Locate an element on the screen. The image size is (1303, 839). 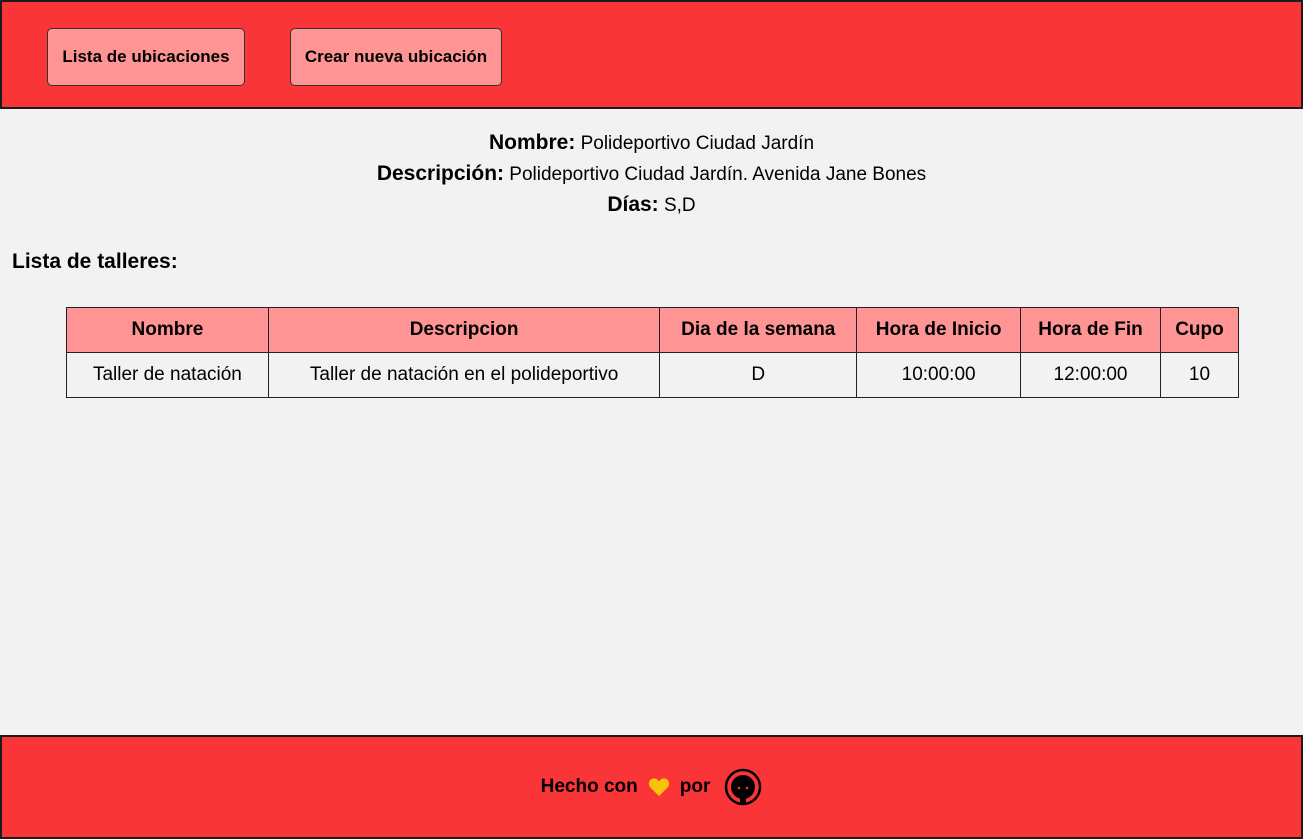
name-label: Nombre: is located at coordinates (532, 142).